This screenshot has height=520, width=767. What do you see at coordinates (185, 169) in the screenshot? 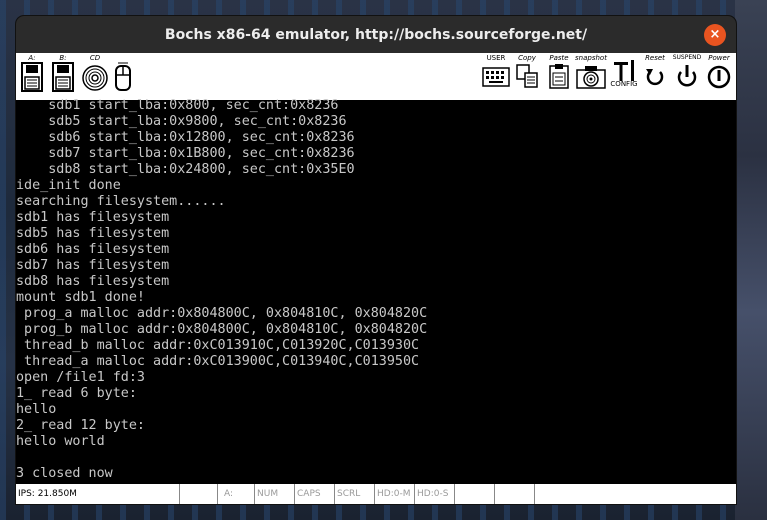
I see `console-line: sdb8 start_lba:0x24800, sec_cnt:0x35E0` at bounding box center [185, 169].